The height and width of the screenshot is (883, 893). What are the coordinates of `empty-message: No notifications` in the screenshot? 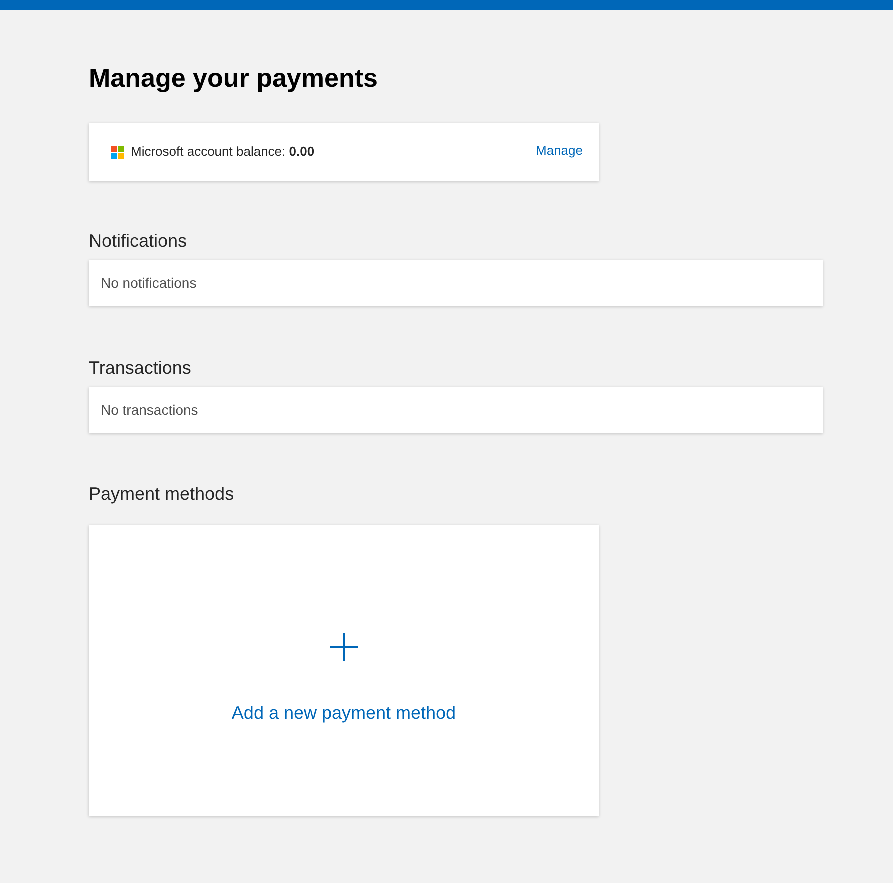 It's located at (456, 283).